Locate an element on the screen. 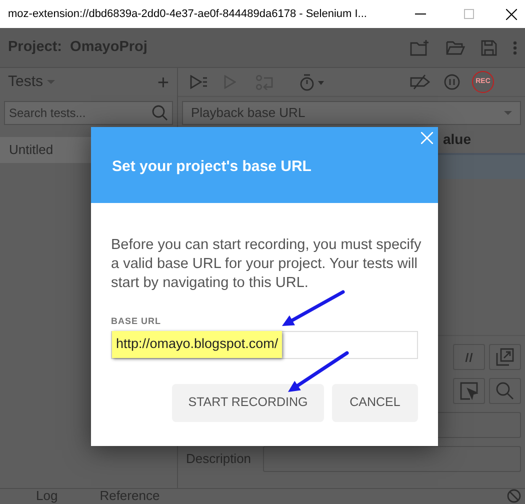 The height and width of the screenshot is (504, 525). cancel-button: CANCEL is located at coordinates (375, 403).